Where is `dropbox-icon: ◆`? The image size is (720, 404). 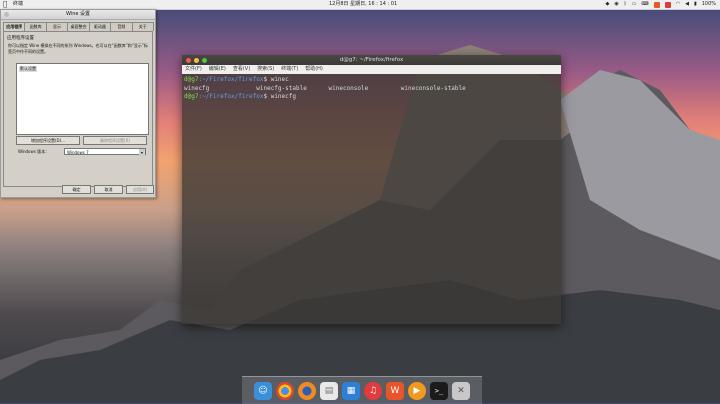
dropbox-icon: ◆ is located at coordinates (608, 4).